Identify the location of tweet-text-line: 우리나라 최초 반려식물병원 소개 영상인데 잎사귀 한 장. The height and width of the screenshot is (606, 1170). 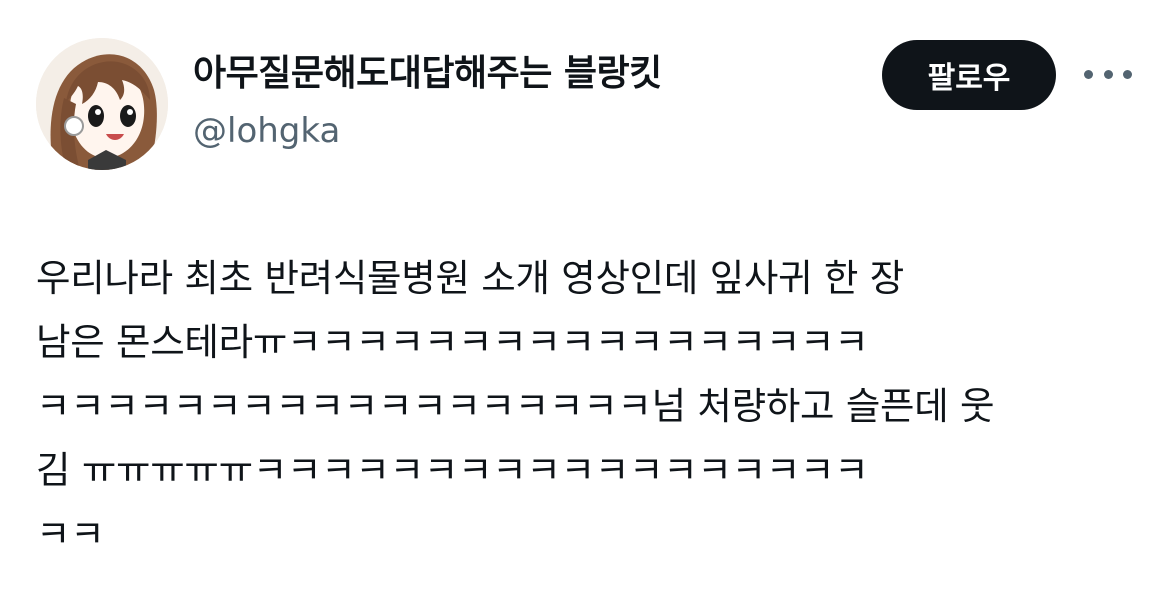
(470, 278).